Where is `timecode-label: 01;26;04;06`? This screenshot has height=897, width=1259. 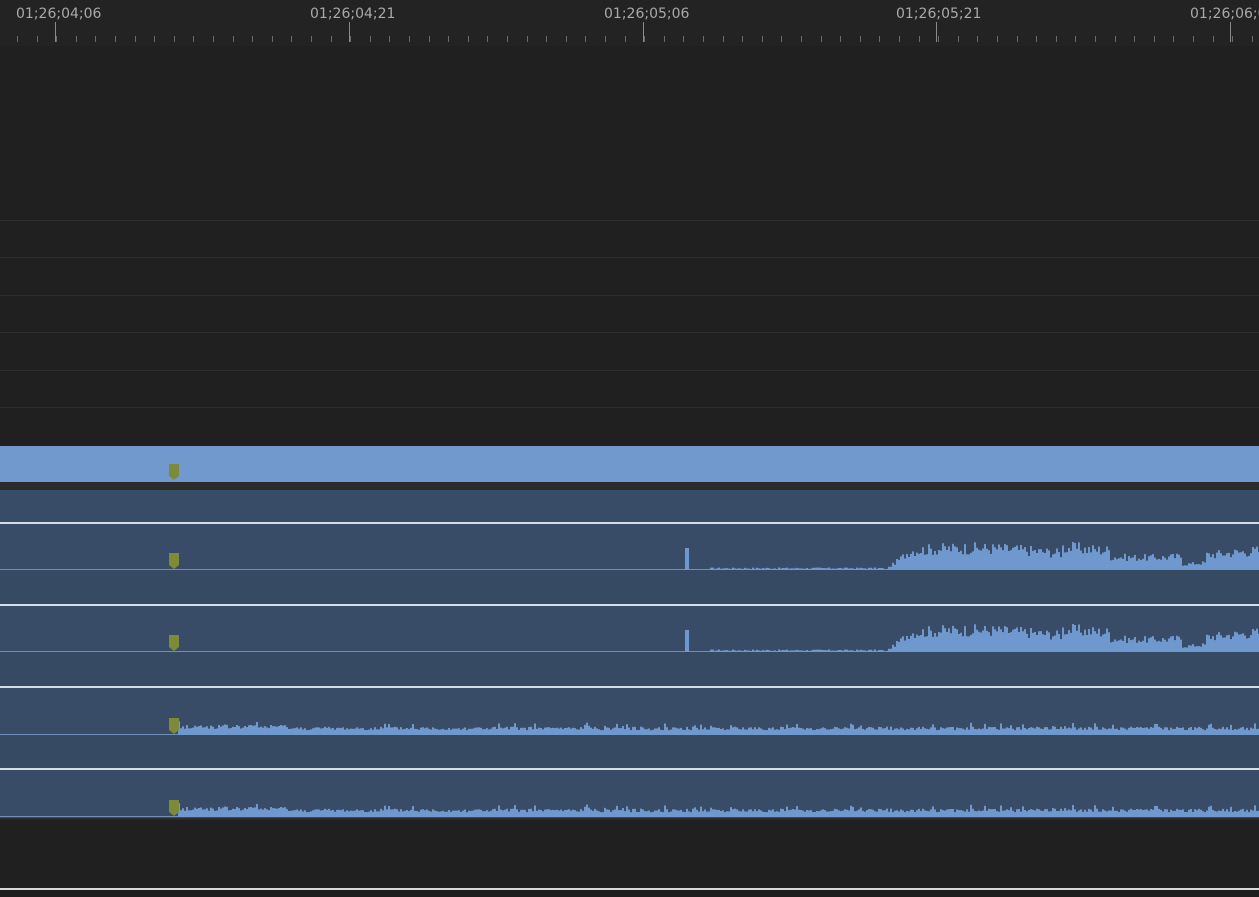
timecode-label: 01;26;04;06 is located at coordinates (59, 14).